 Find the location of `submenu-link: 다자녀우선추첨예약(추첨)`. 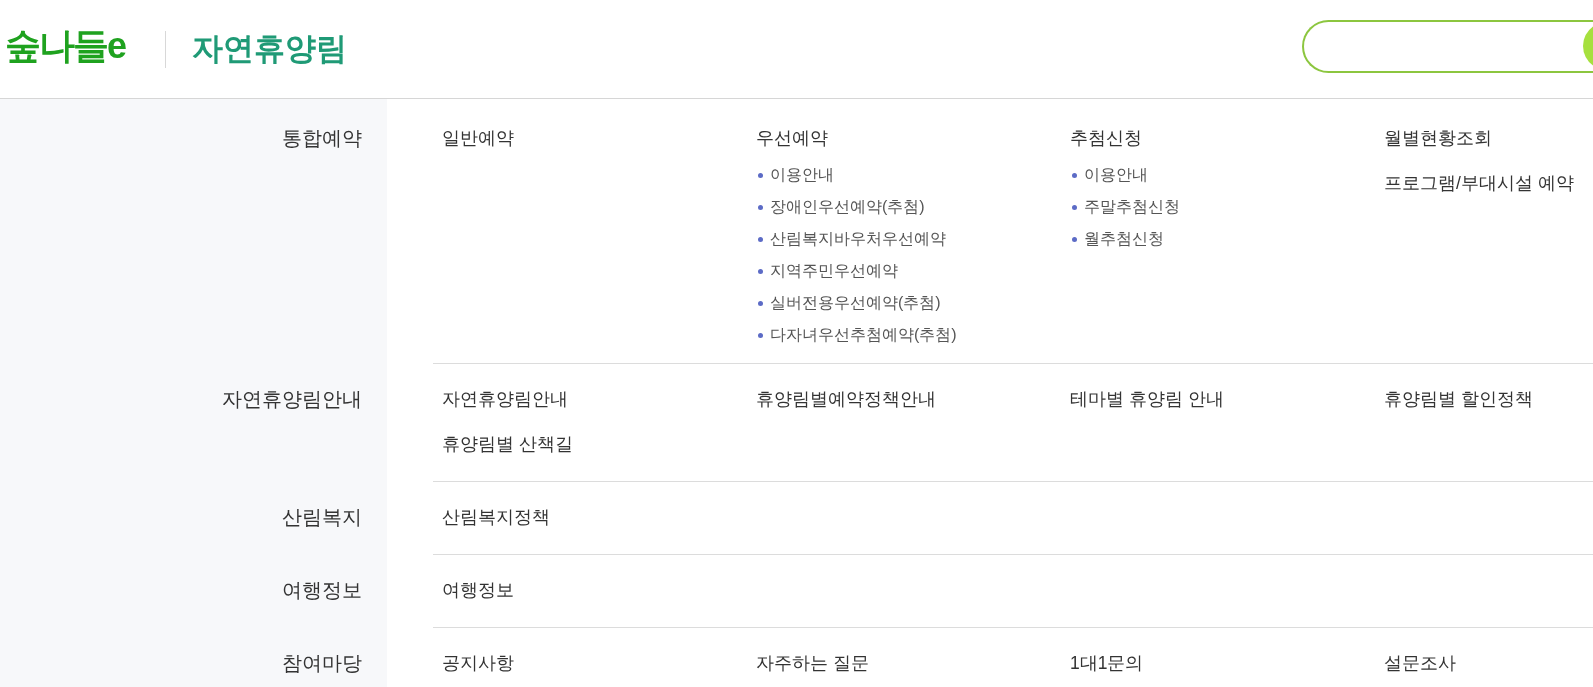

submenu-link: 다자녀우선추첨예약(추첨) is located at coordinates (863, 335).